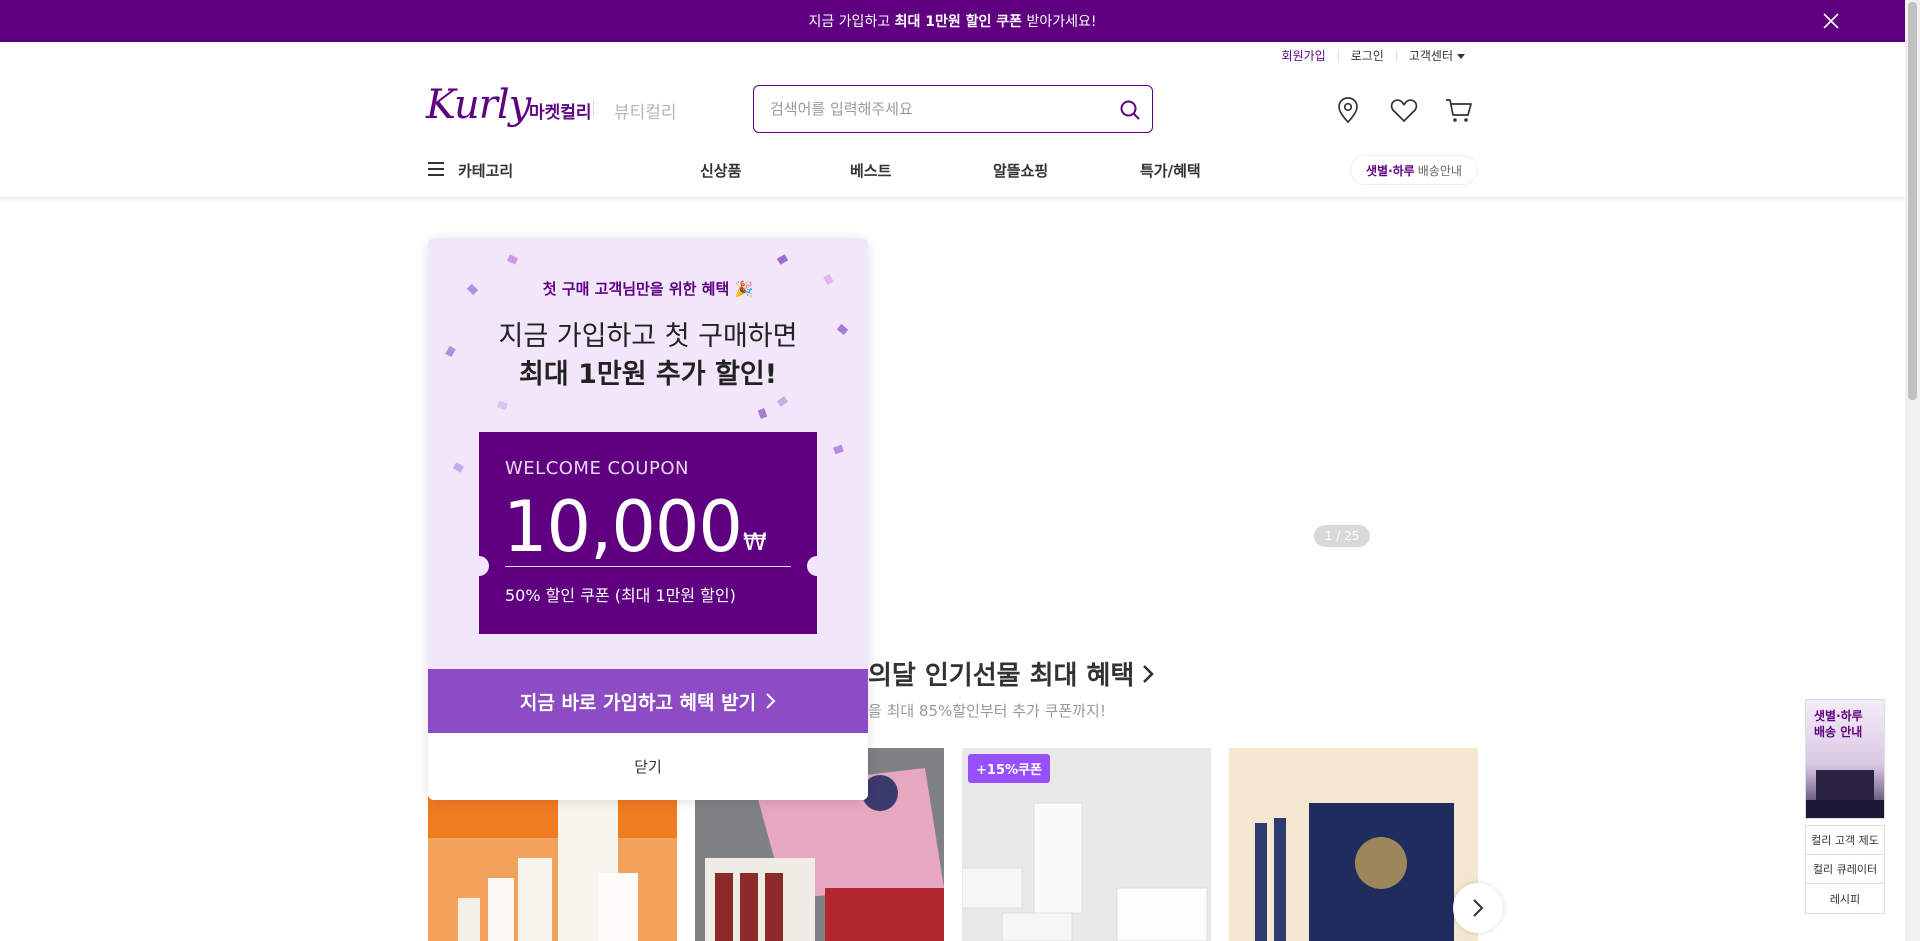 The width and height of the screenshot is (1920, 941). I want to click on side-menu-item: 컬리 큐레이터, so click(1845, 869).